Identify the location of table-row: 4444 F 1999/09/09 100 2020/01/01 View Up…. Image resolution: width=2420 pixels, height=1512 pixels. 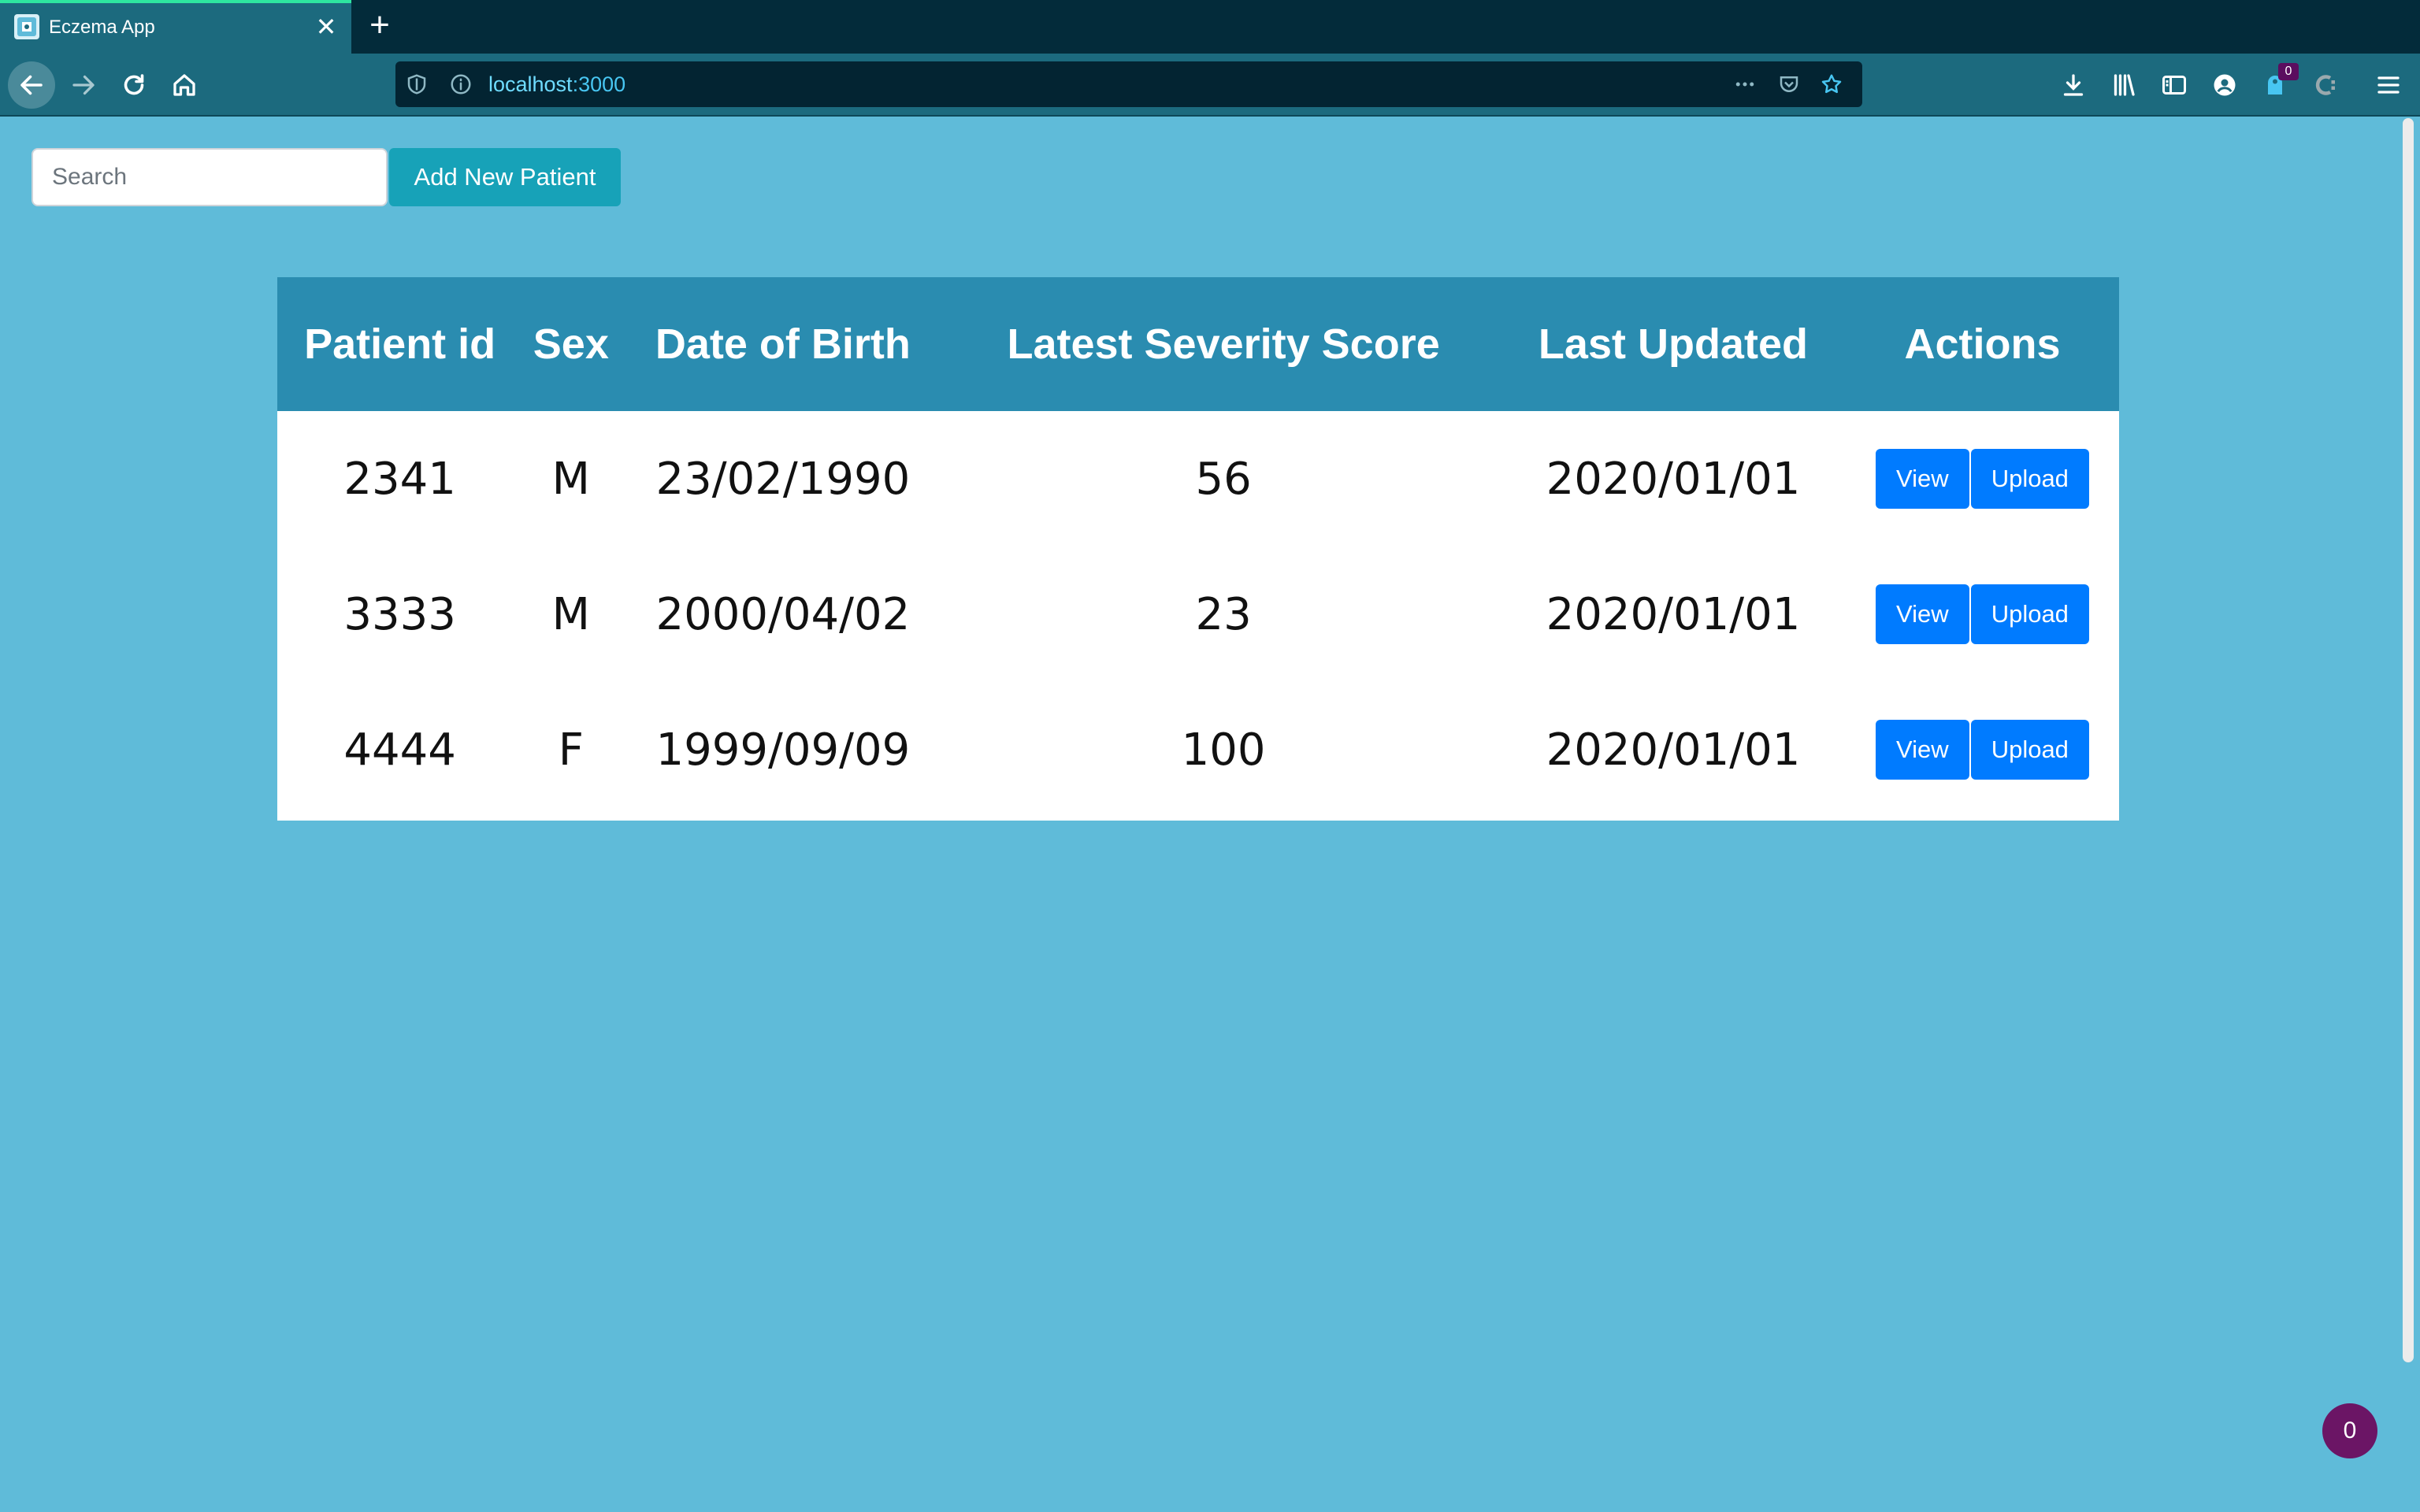
(1198, 749).